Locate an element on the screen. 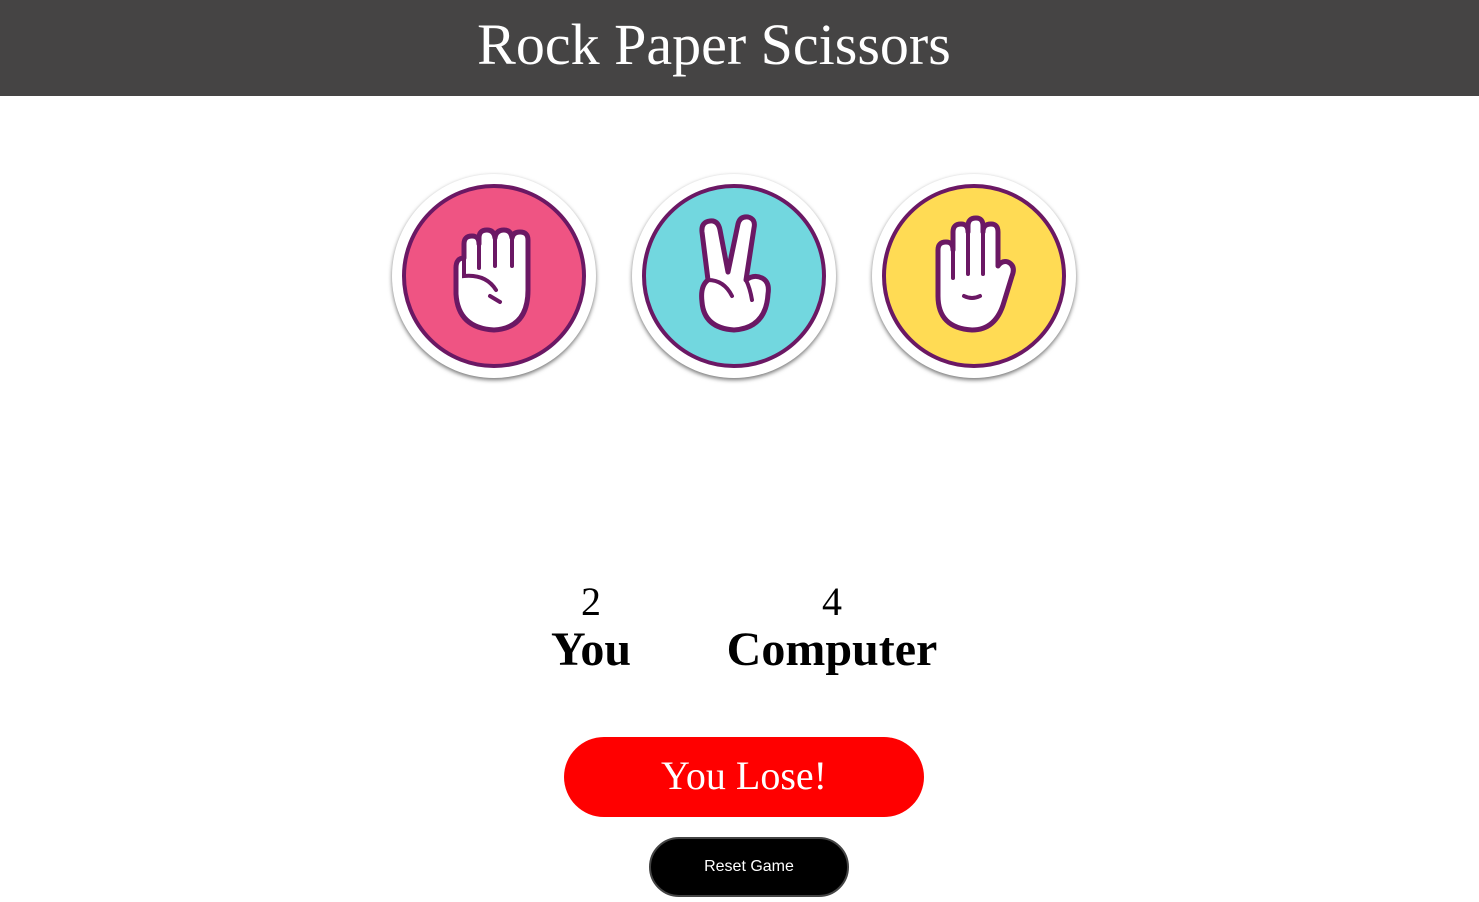  open-hand-icon is located at coordinates (975, 274).